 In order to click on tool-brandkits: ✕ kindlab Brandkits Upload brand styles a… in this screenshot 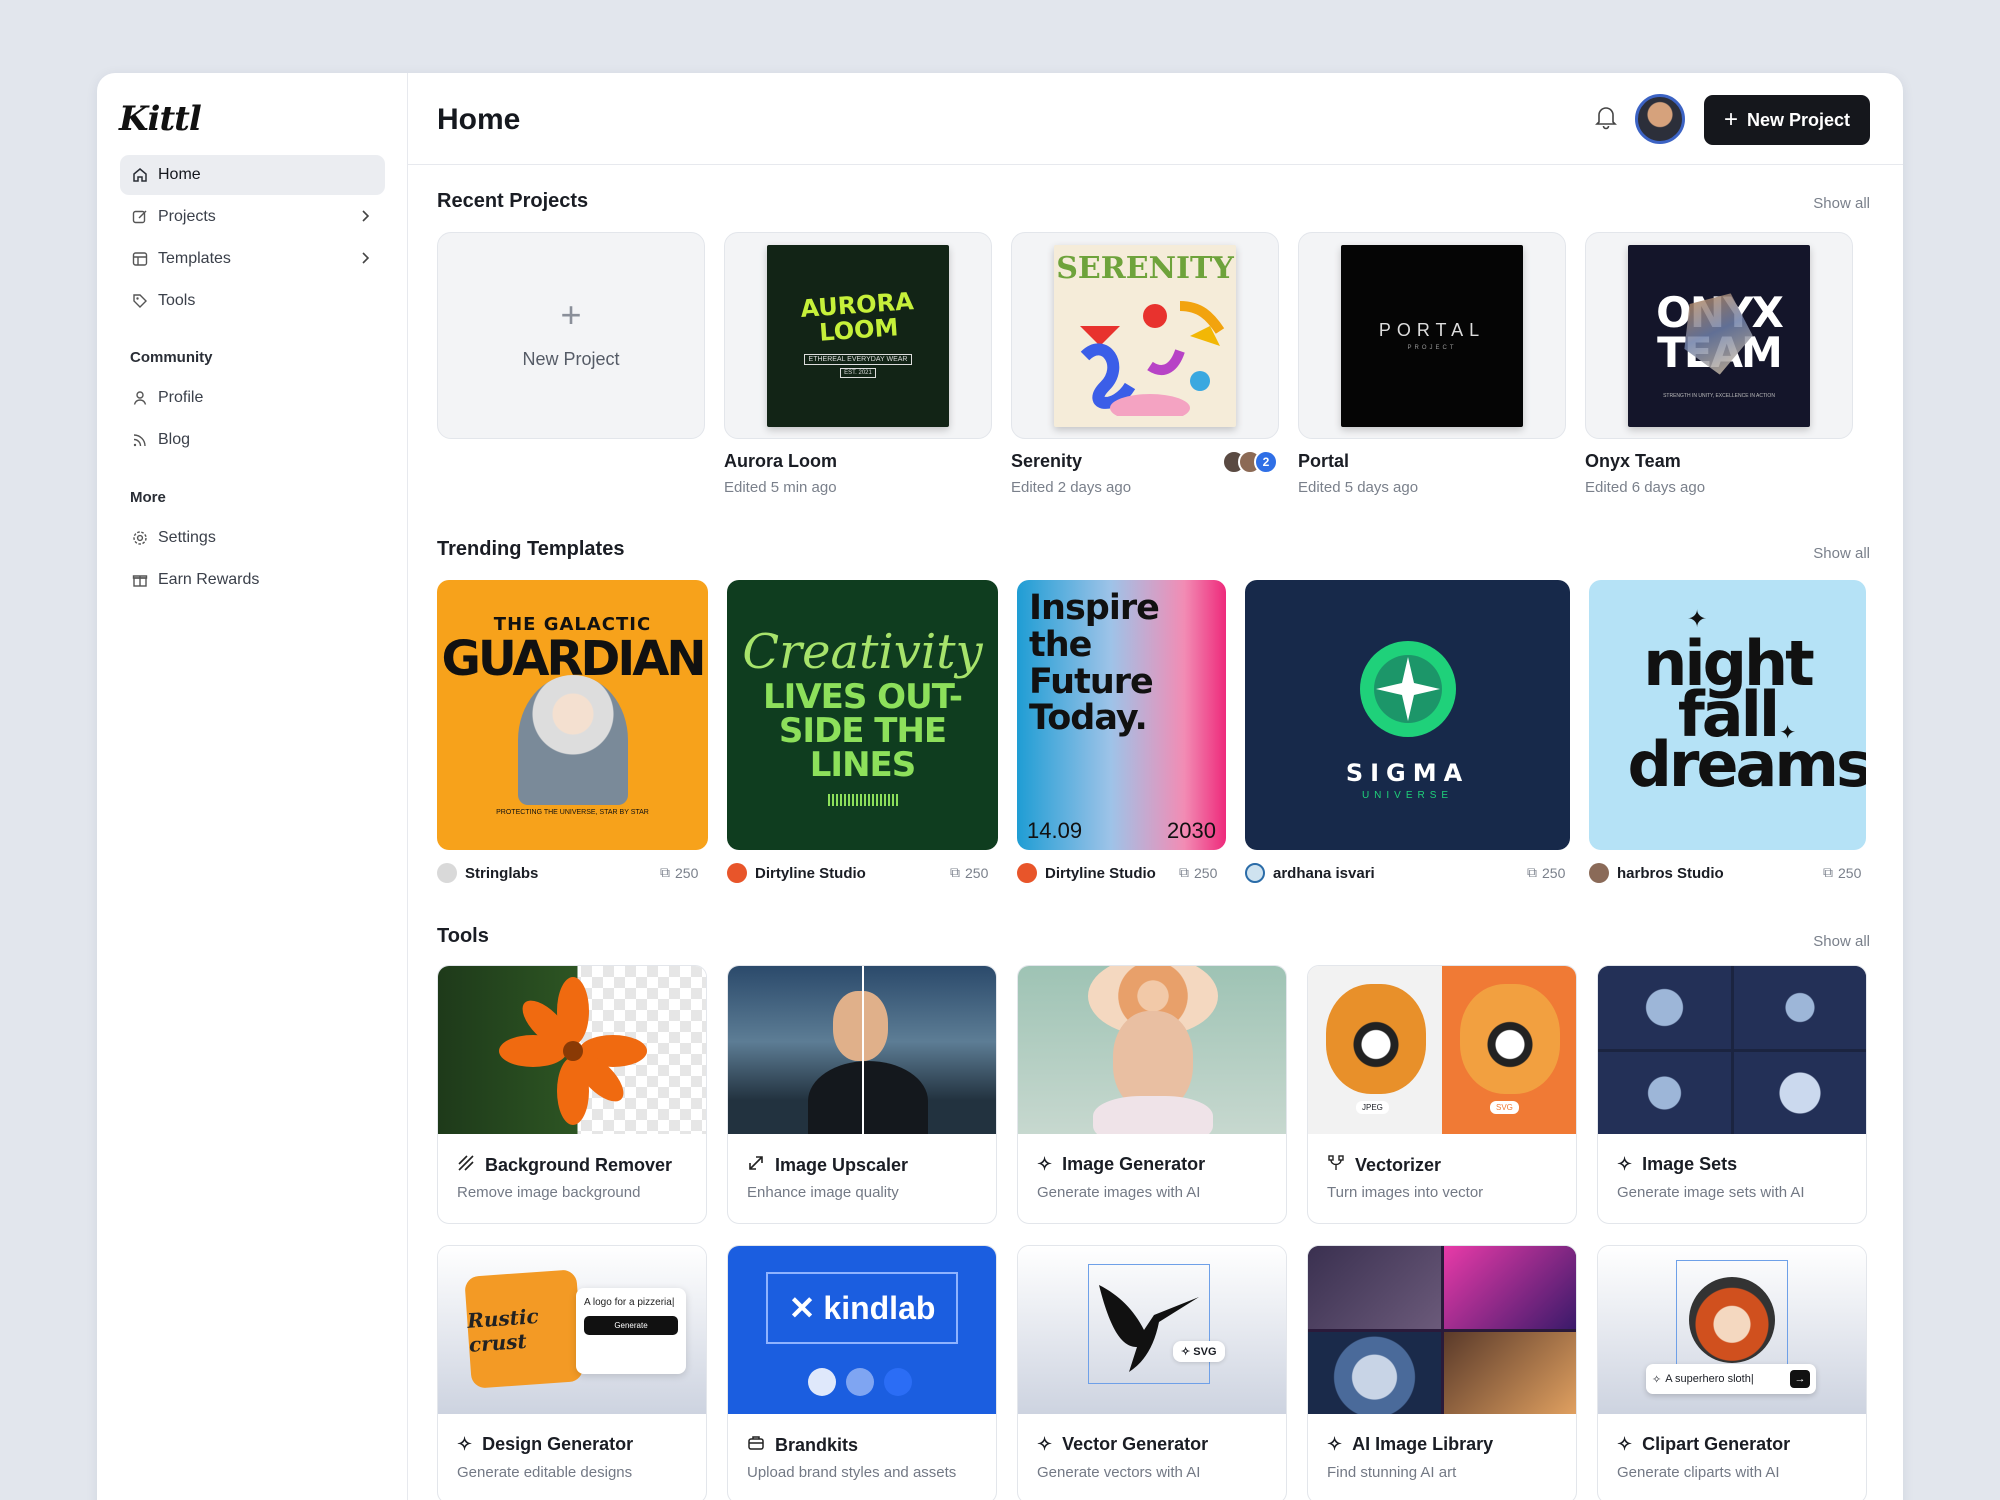, I will do `click(862, 1372)`.